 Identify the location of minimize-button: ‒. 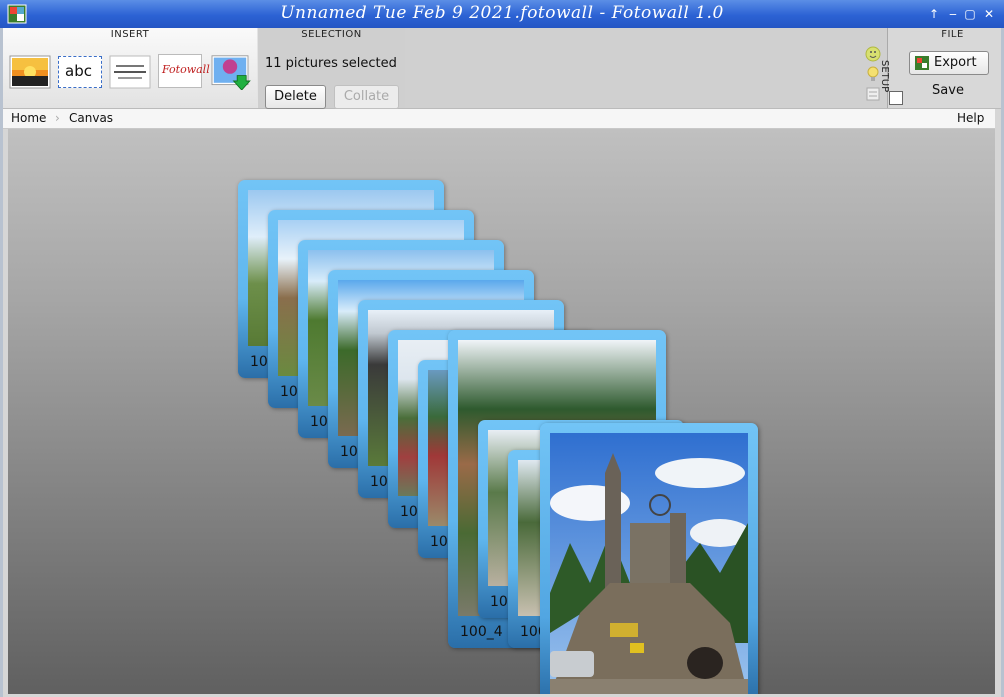
(953, 14).